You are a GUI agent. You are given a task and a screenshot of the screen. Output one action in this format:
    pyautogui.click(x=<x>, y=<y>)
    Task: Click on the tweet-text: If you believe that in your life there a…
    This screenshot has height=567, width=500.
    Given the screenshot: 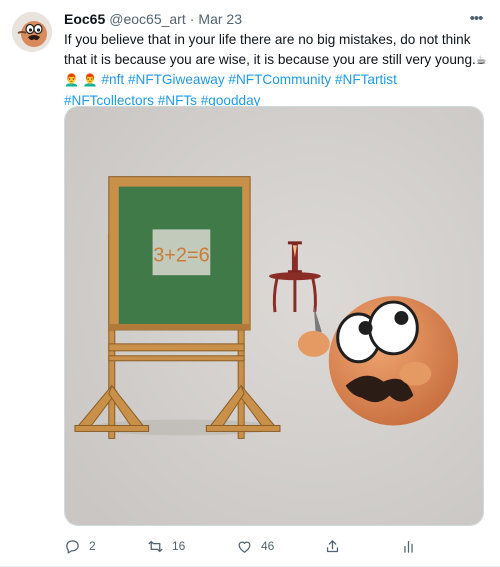 What is the action you would take?
    pyautogui.click(x=276, y=70)
    